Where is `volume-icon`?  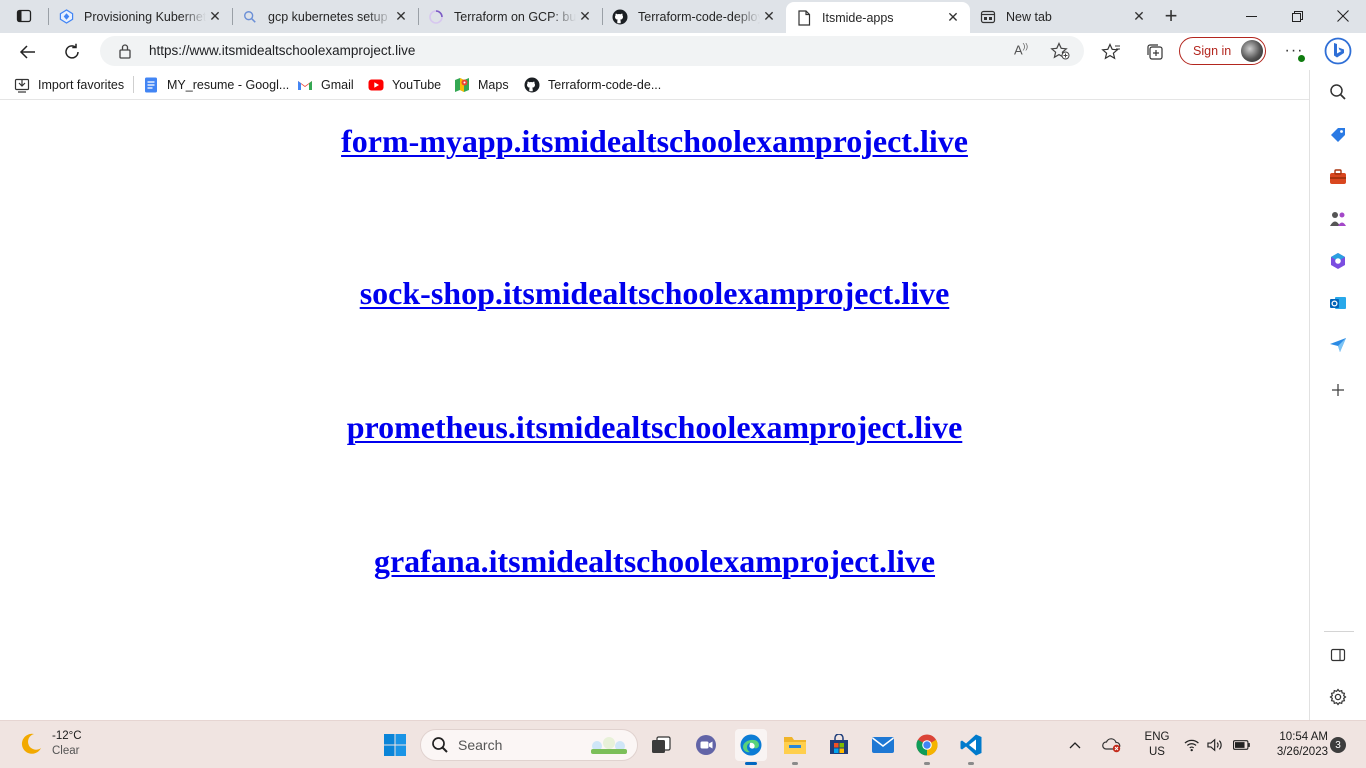 volume-icon is located at coordinates (1215, 745).